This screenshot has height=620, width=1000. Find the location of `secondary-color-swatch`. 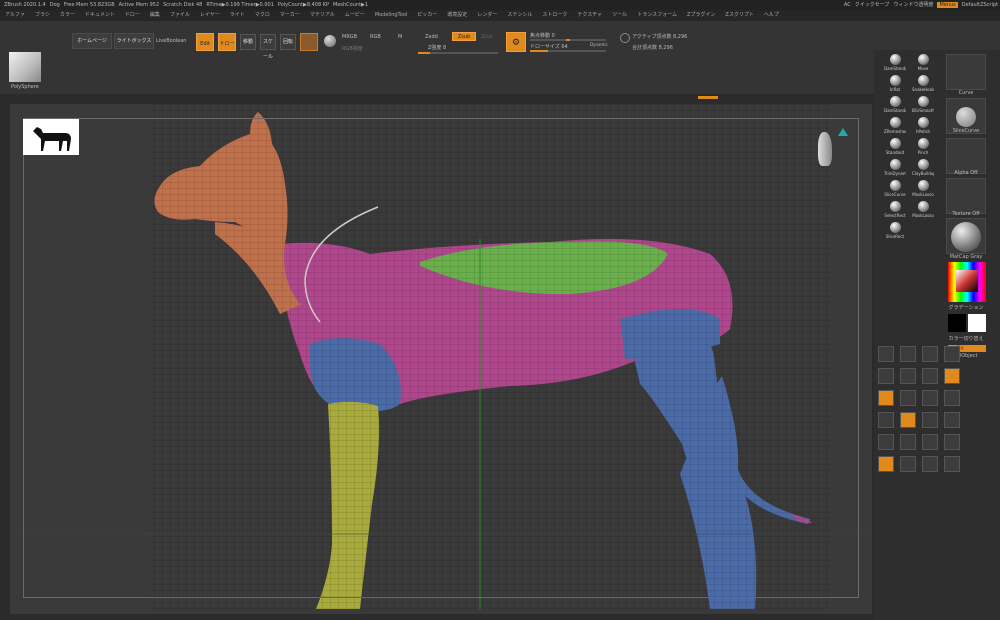

secondary-color-swatch is located at coordinates (957, 323).